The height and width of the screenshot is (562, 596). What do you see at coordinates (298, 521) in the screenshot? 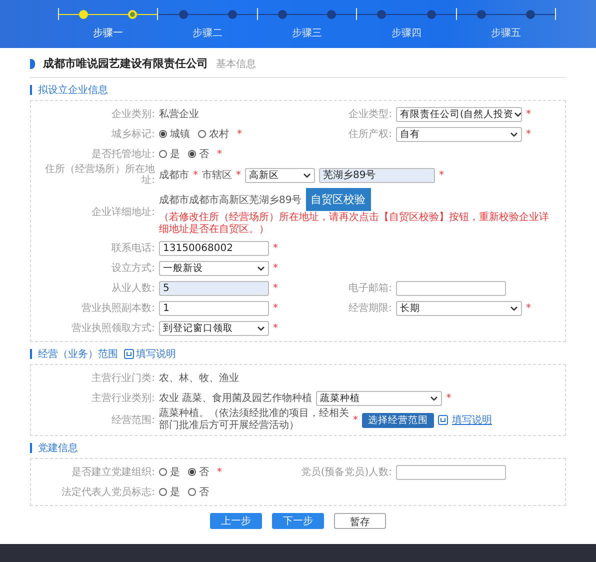
I see `form-button: 下一步` at bounding box center [298, 521].